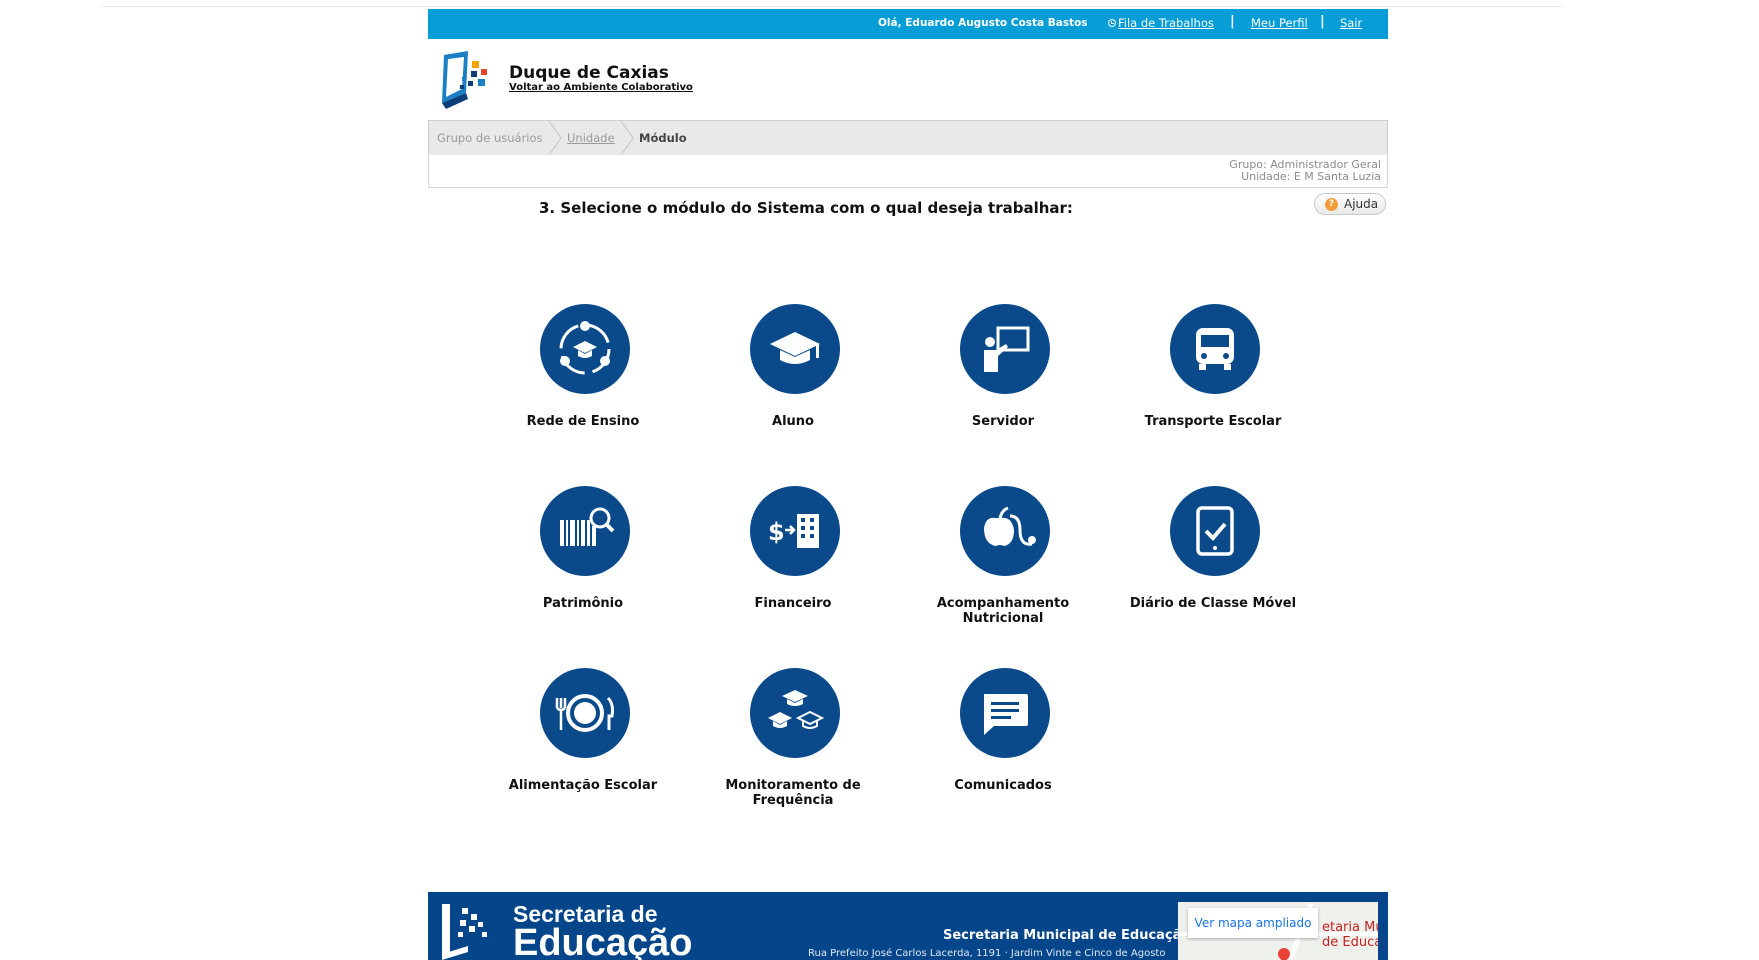  What do you see at coordinates (1010, 526) in the screenshot?
I see `apple-stethoscope-icon` at bounding box center [1010, 526].